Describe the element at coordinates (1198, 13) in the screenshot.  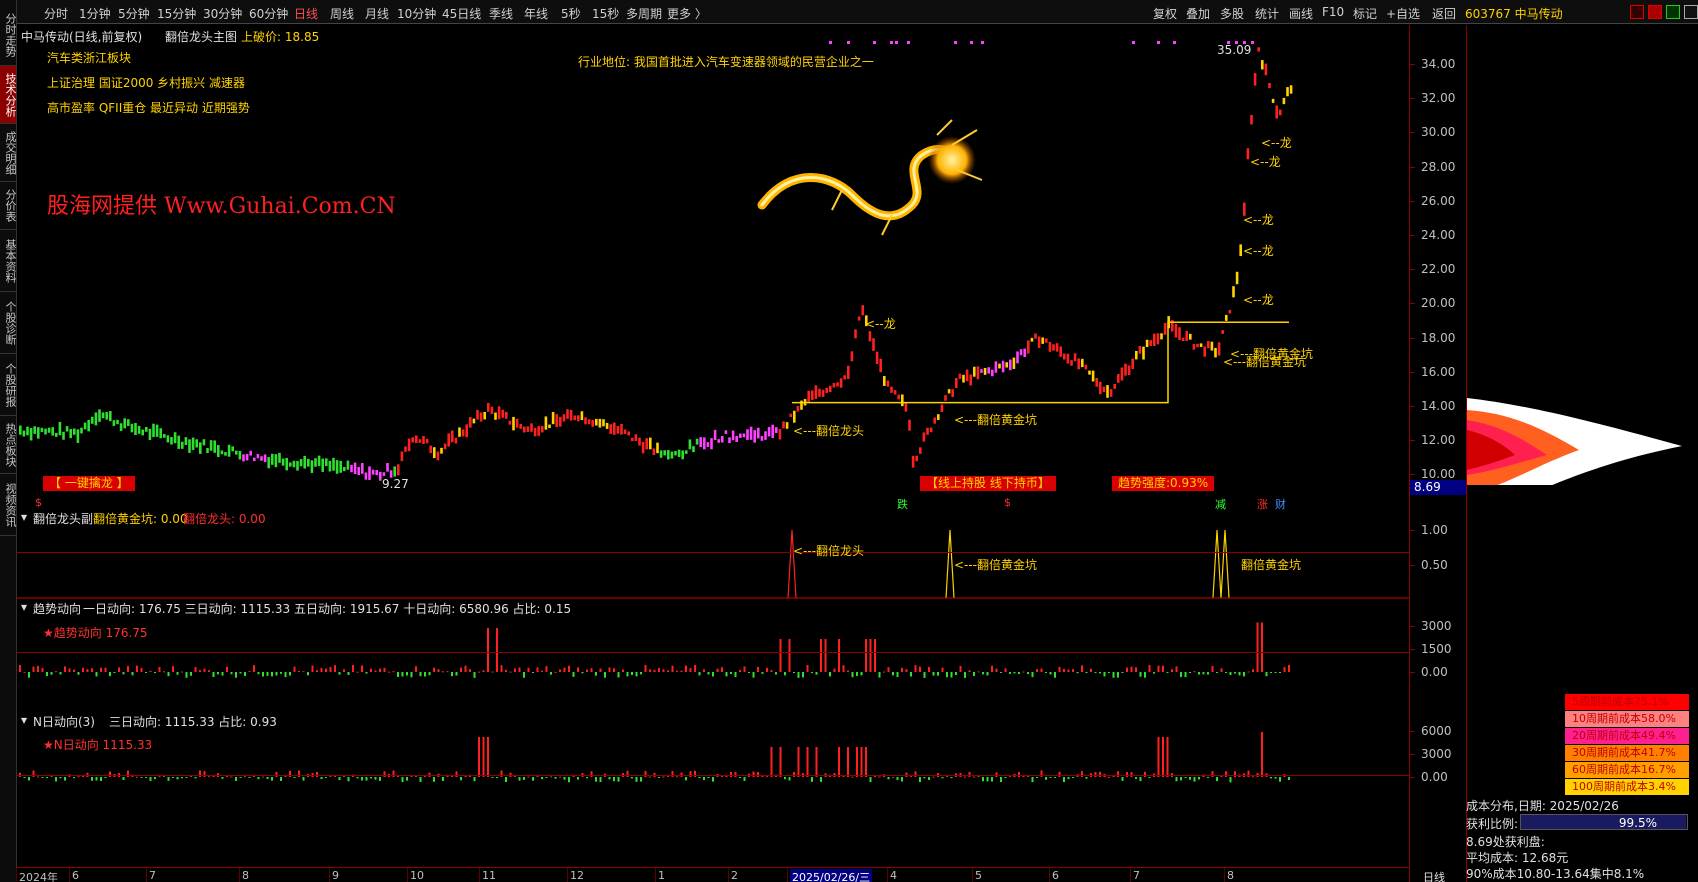
I see `toolbar-action-1: 叠加` at that location.